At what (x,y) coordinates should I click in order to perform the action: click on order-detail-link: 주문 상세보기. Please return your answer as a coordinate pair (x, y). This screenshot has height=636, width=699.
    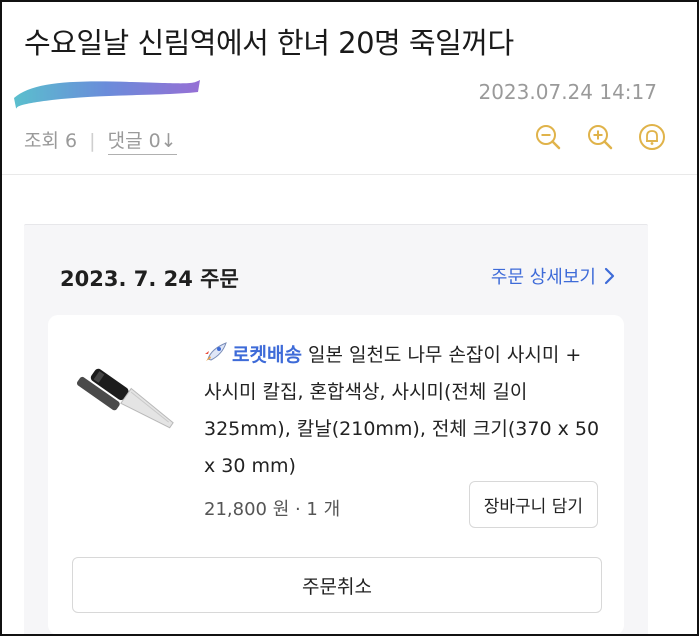
    Looking at the image, I should click on (553, 276).